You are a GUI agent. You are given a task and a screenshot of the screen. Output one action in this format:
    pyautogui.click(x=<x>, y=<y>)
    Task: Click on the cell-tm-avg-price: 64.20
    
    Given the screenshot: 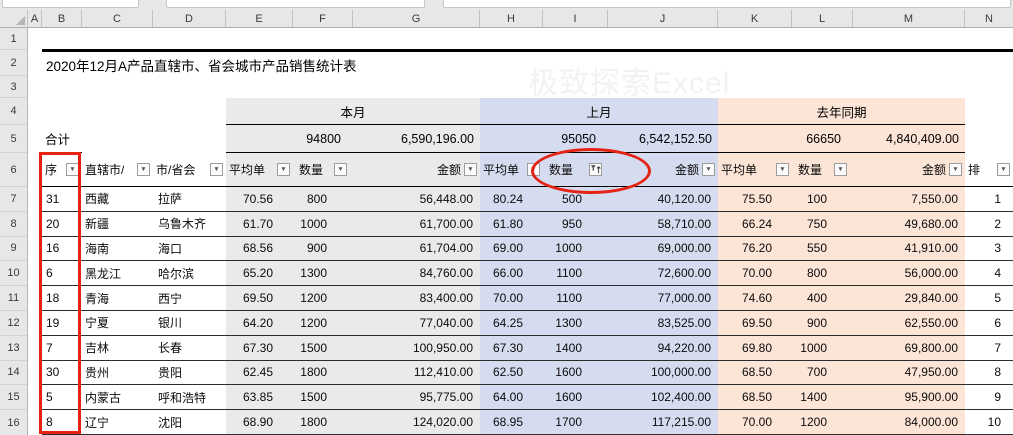 What is the action you would take?
    pyautogui.click(x=259, y=323)
    